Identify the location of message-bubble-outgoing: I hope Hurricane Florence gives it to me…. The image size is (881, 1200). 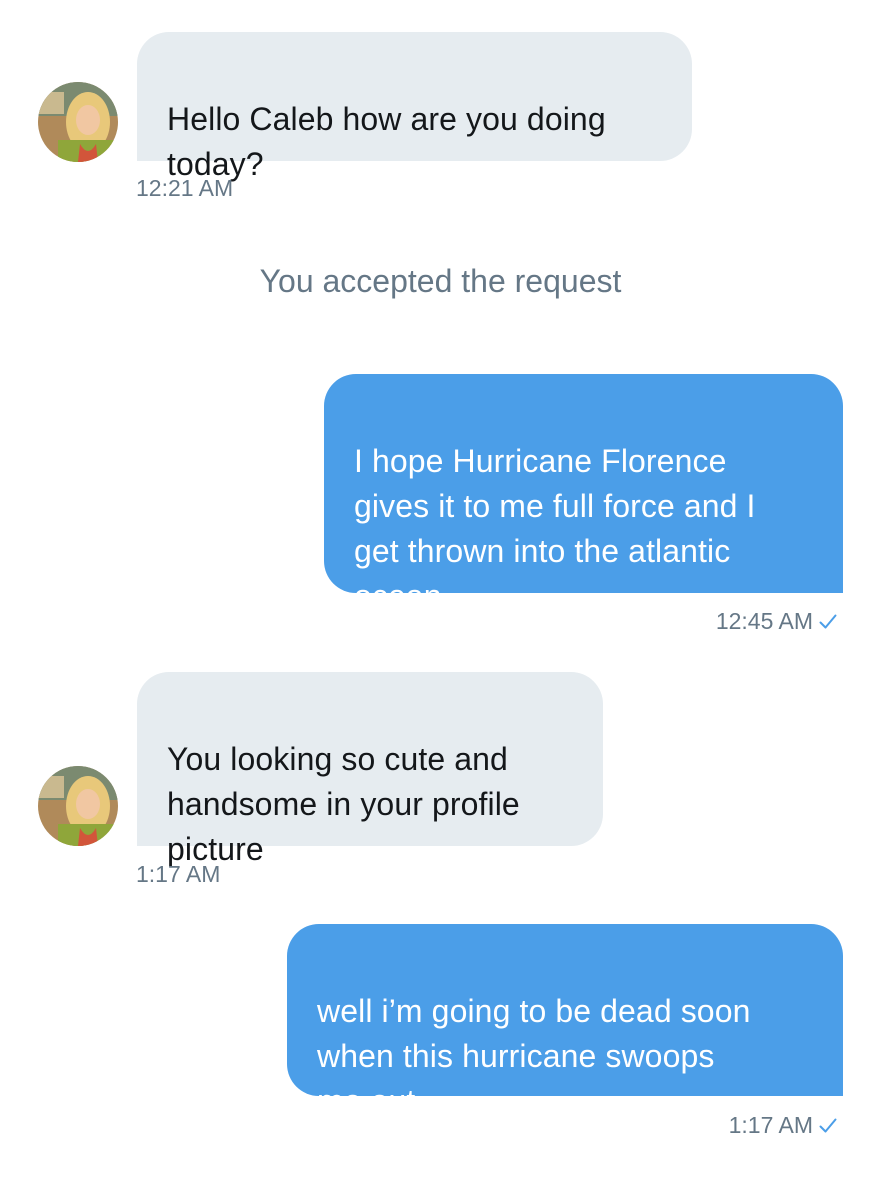
(583, 494).